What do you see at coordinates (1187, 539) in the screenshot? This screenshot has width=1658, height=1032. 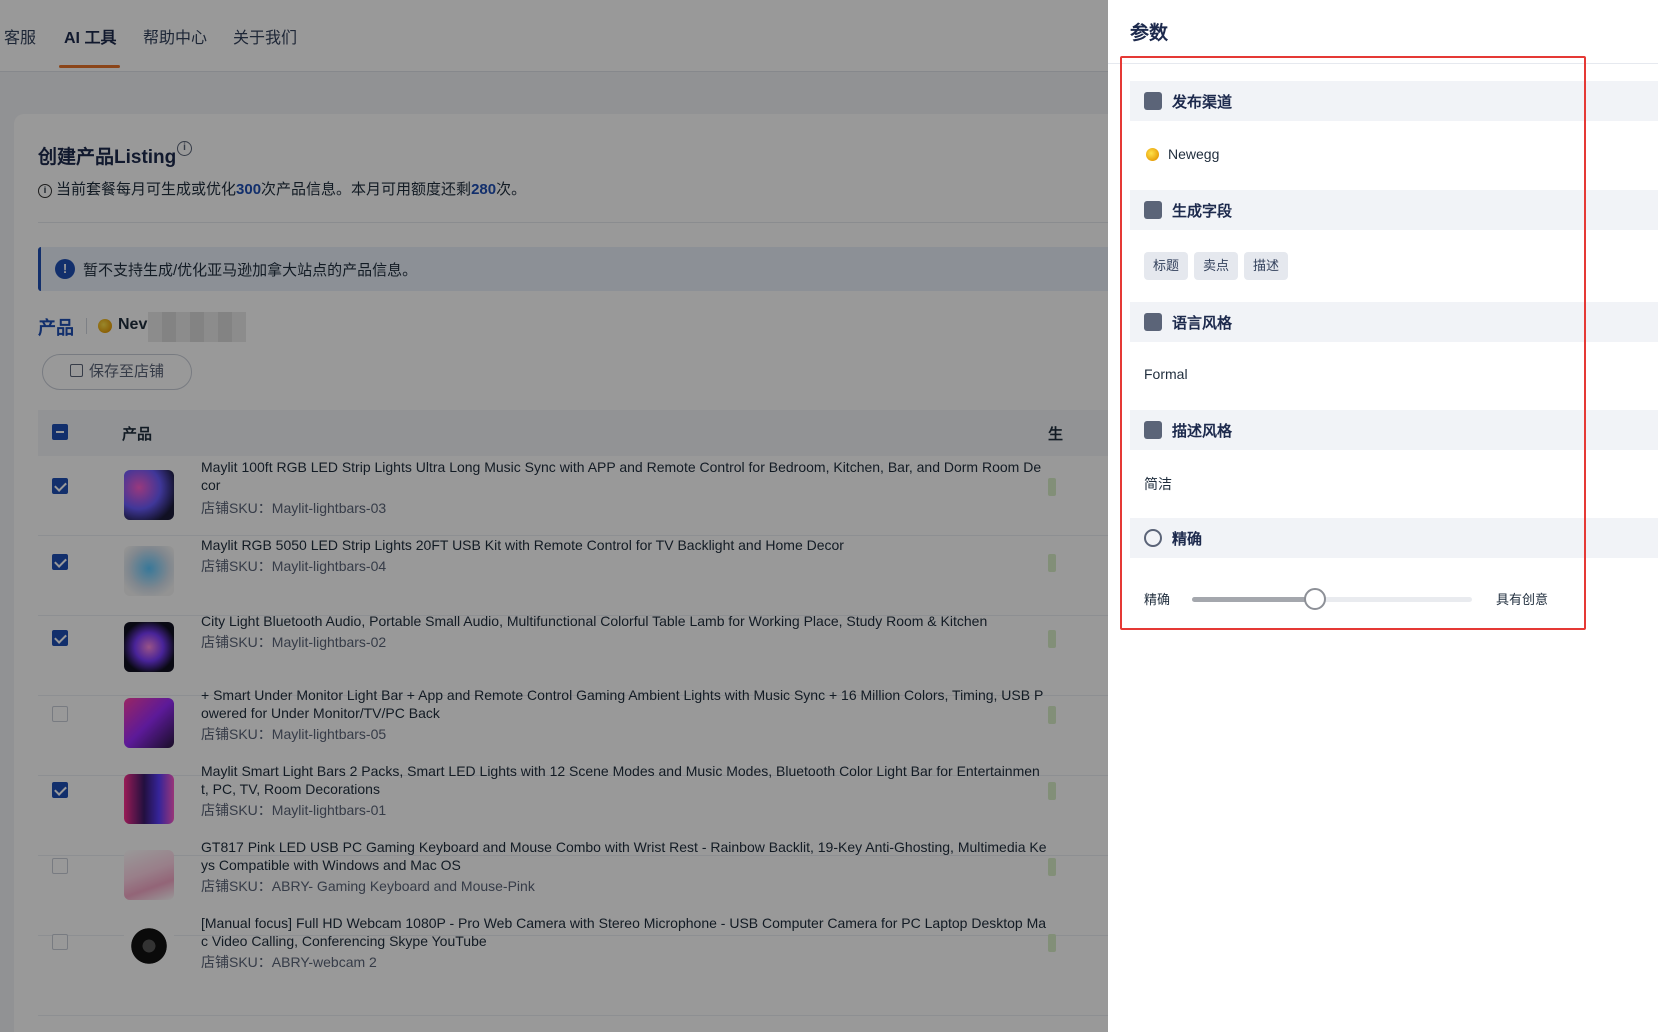 I see `section-label: 精确` at bounding box center [1187, 539].